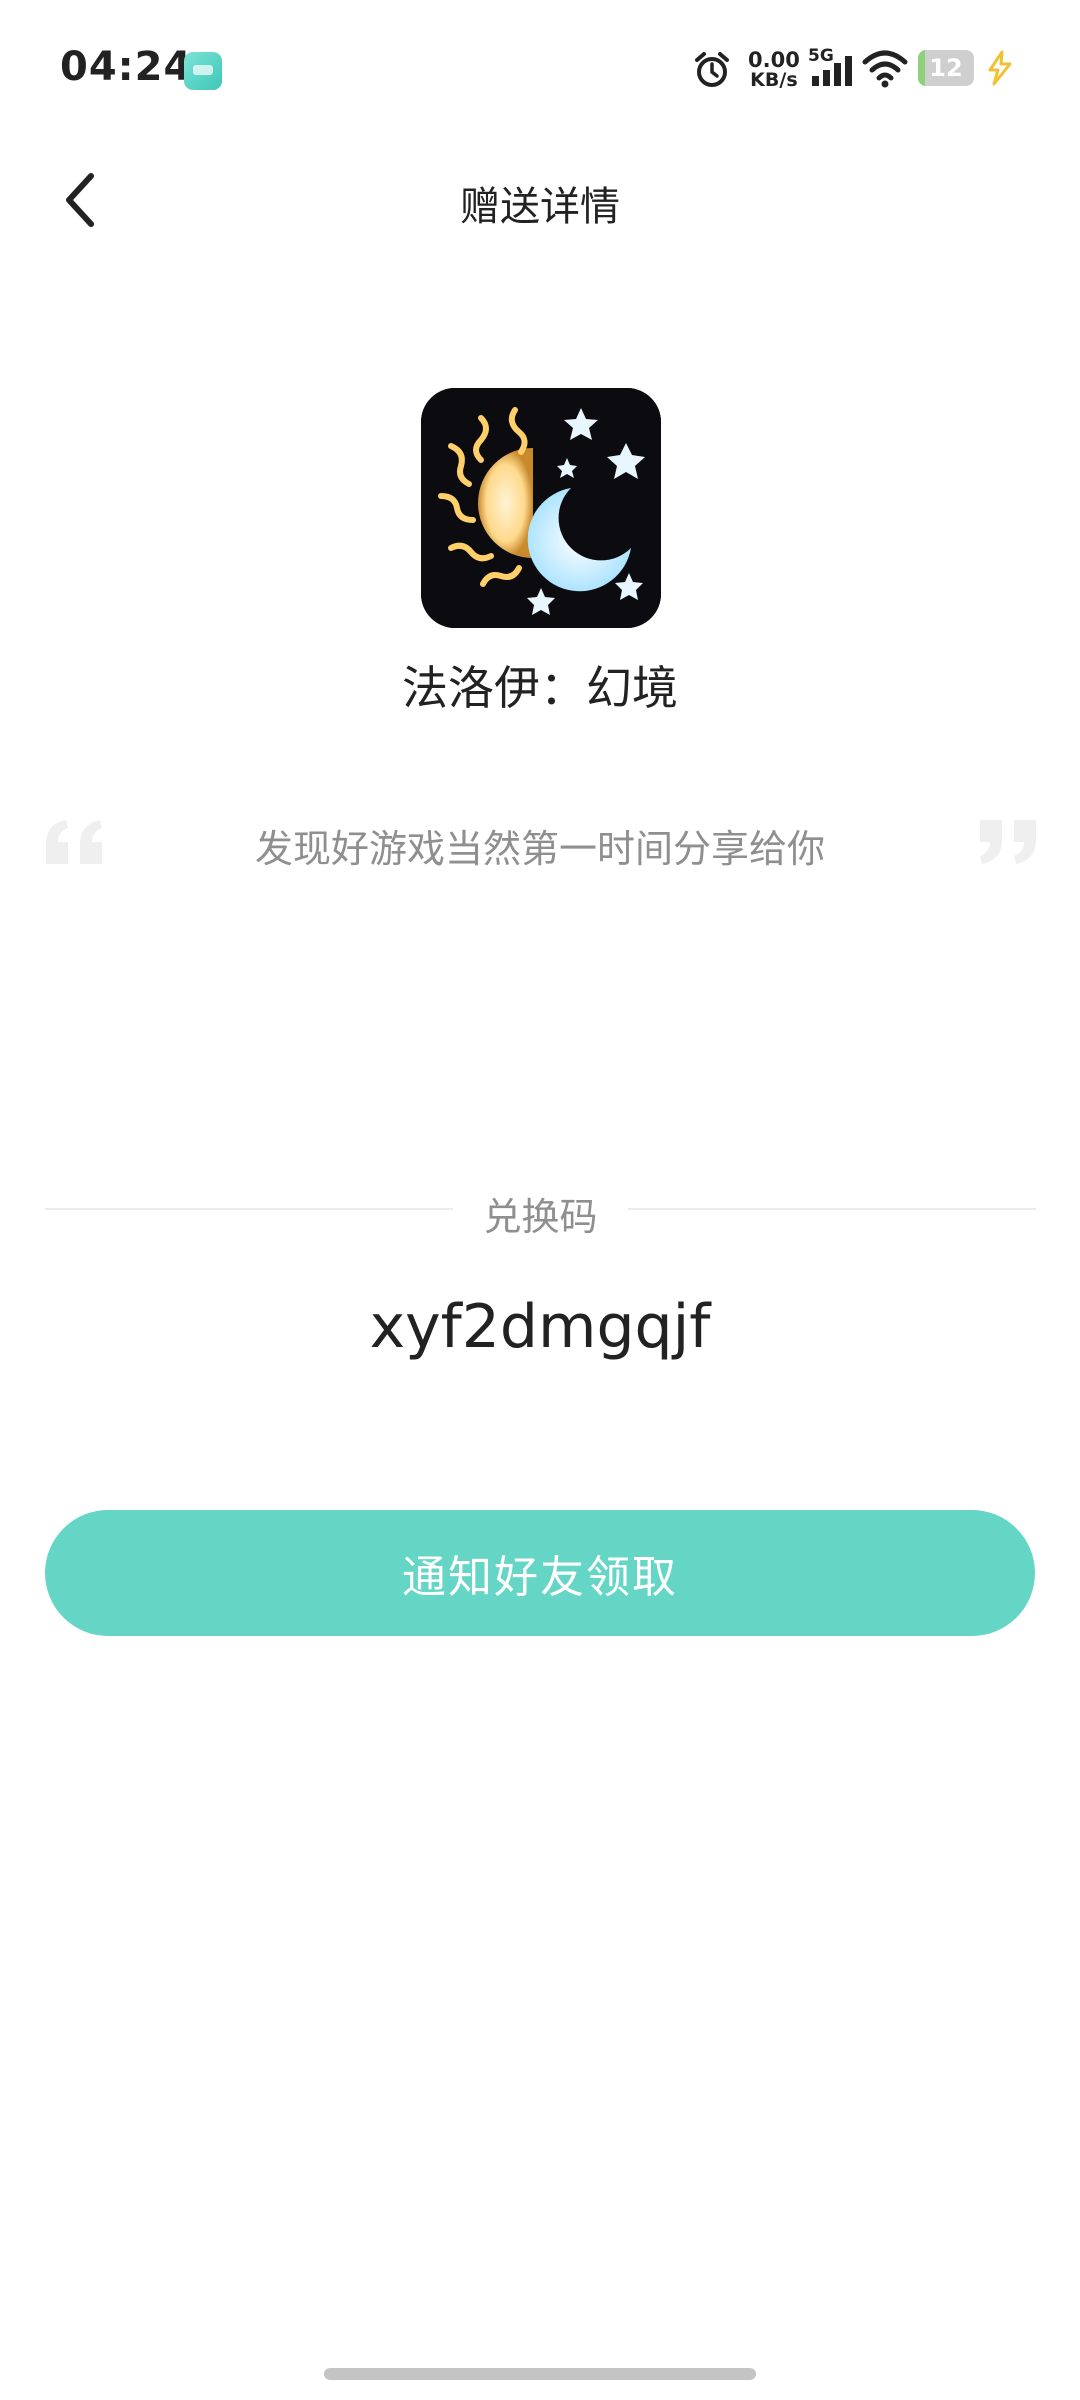  Describe the element at coordinates (821, 56) in the screenshot. I see `network-type: 5G` at that location.